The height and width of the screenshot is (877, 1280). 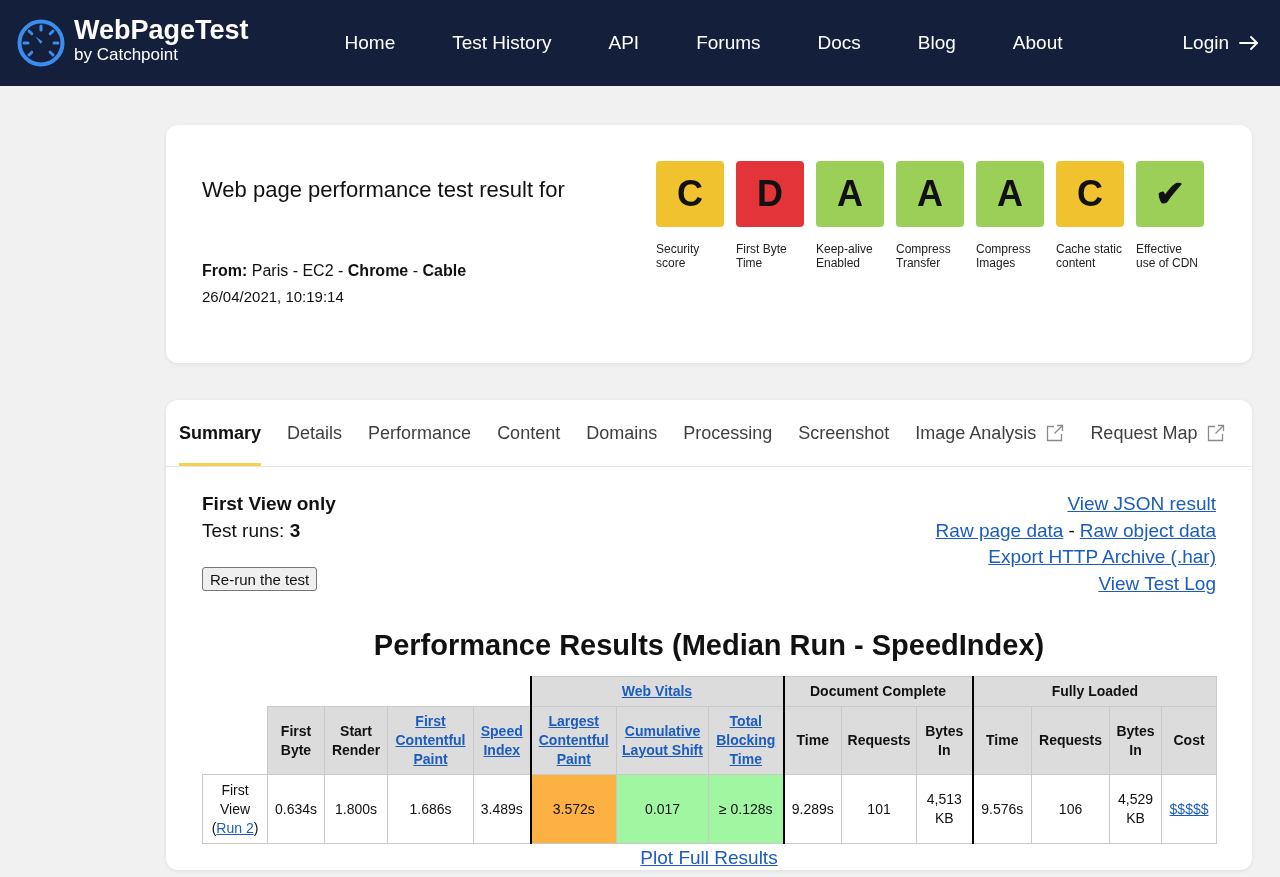 I want to click on row-label-text: First View (Run 2), so click(x=235, y=808).